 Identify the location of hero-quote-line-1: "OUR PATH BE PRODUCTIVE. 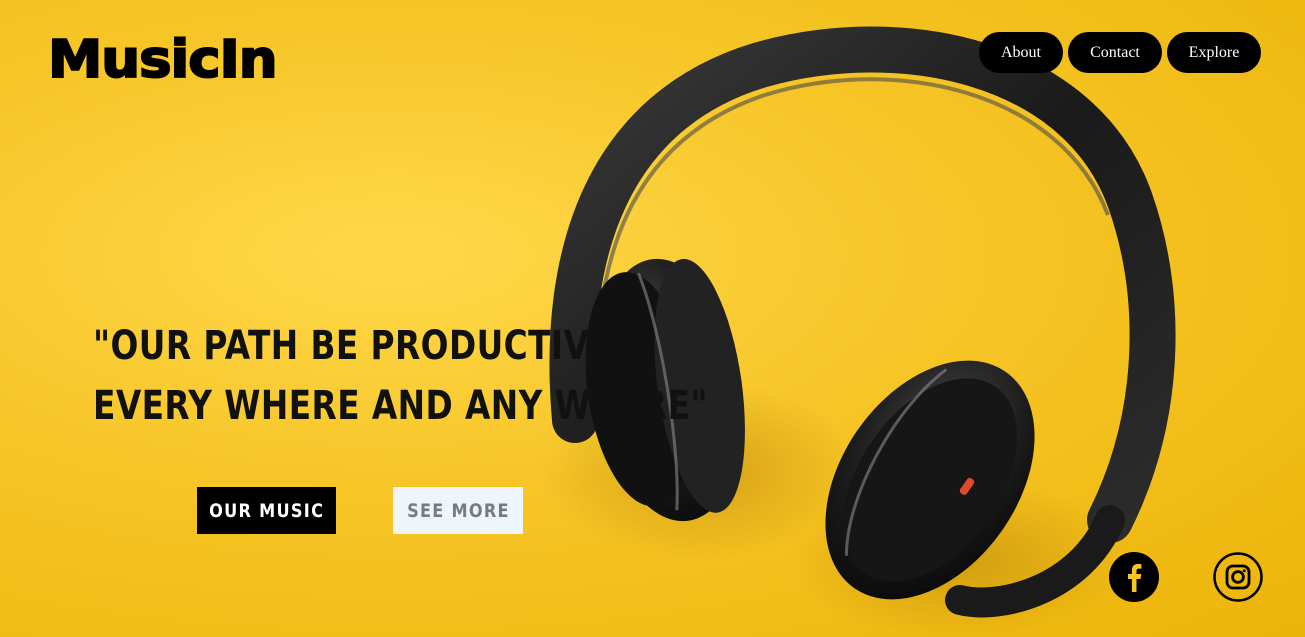
(353, 346).